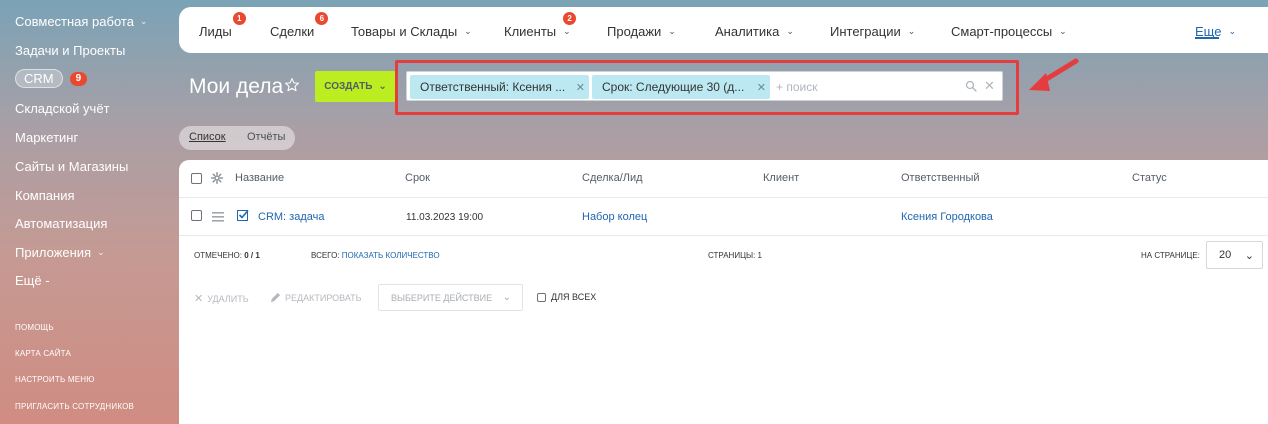 The width and height of the screenshot is (1268, 424). I want to click on column-header-title: Название, so click(259, 178).